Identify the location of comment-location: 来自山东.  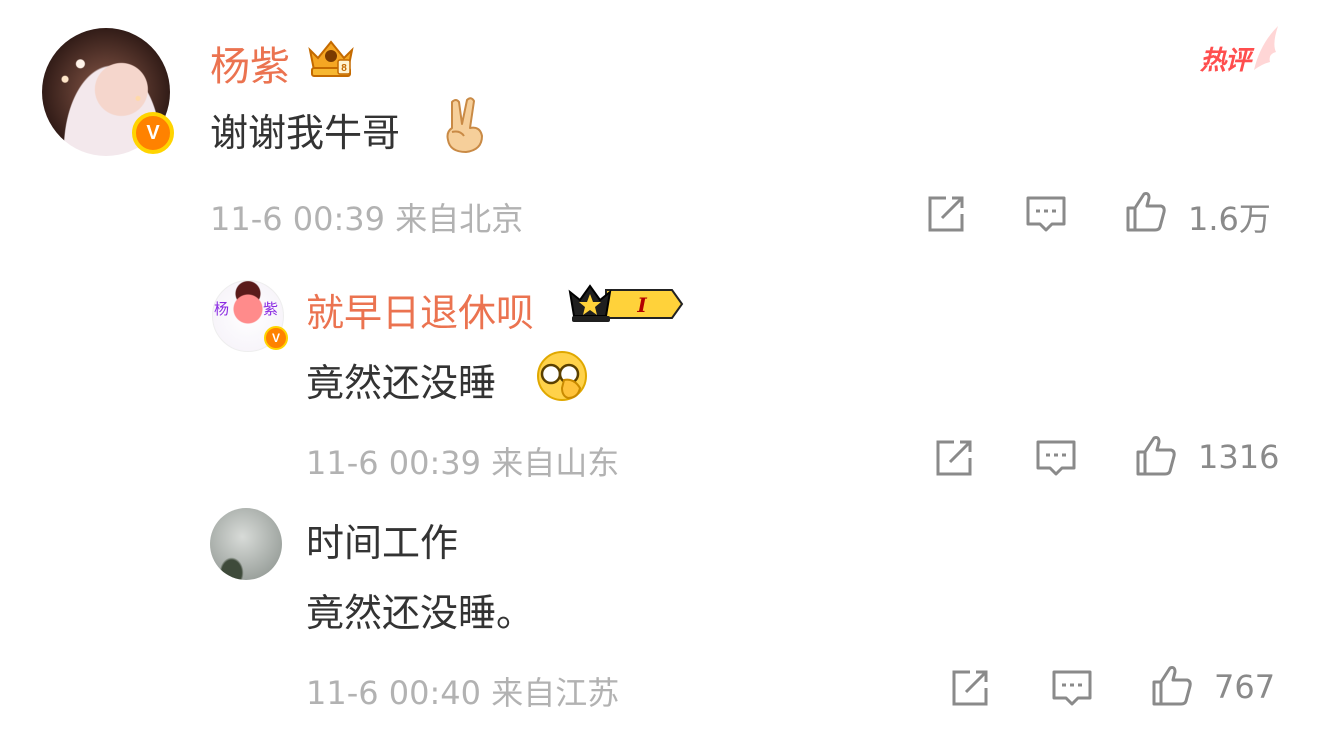
(555, 463).